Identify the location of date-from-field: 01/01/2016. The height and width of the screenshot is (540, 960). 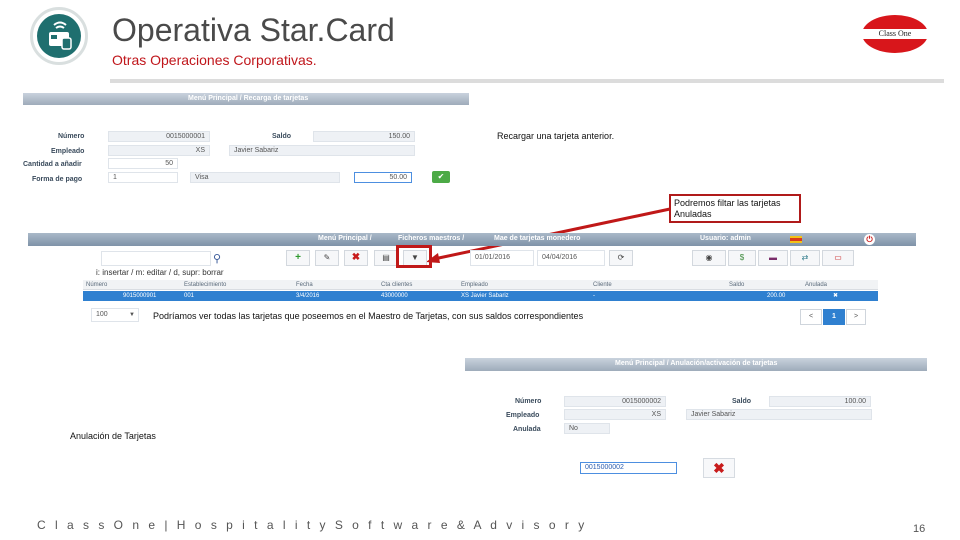
(502, 258).